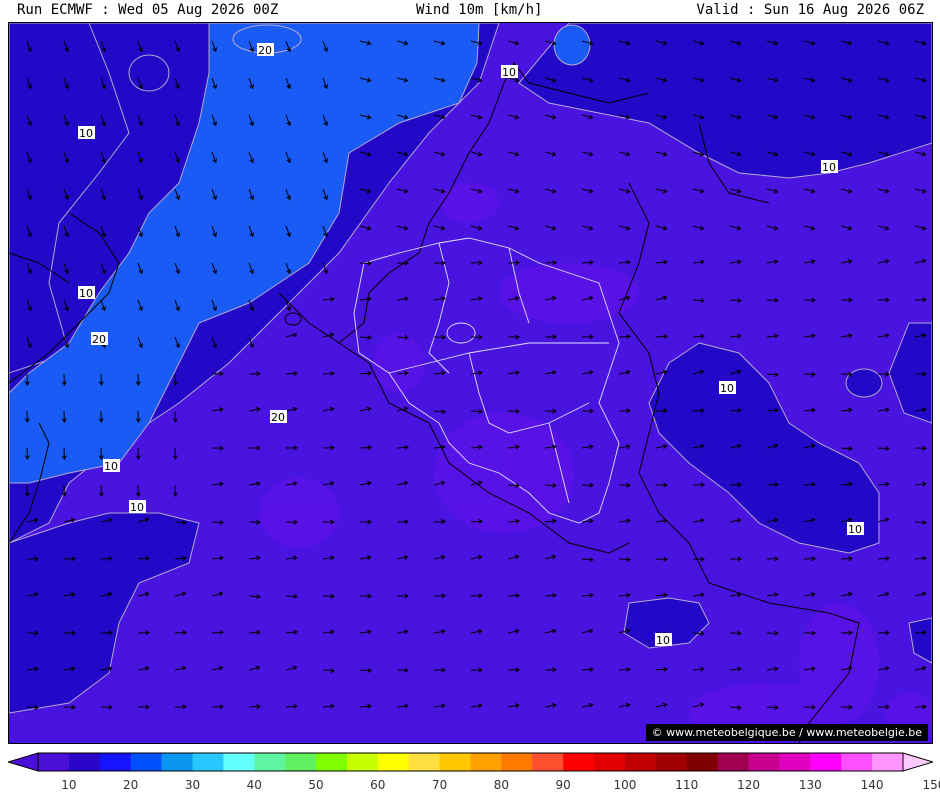 The width and height of the screenshot is (940, 800). I want to click on field-title: Wind 10m [km/h], so click(479, 10).